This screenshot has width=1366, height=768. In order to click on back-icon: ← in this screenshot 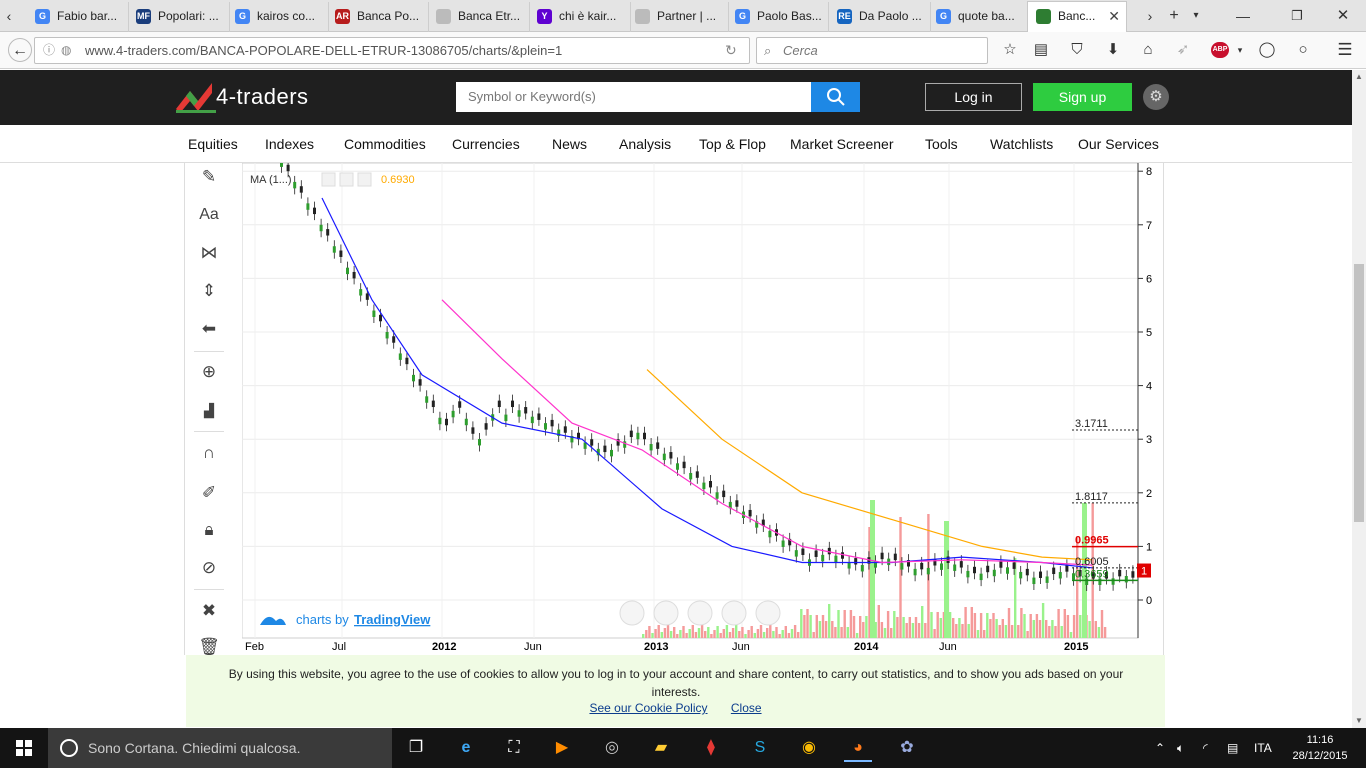, I will do `click(20, 50)`.